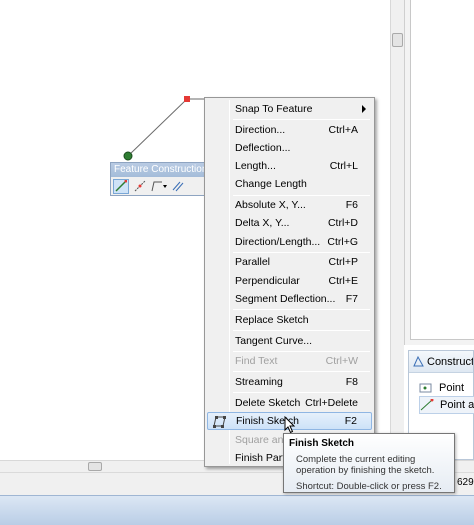 The height and width of the screenshot is (525, 474). What do you see at coordinates (356, 459) in the screenshot?
I see `tooltip-body-line1: Complete the current editing` at bounding box center [356, 459].